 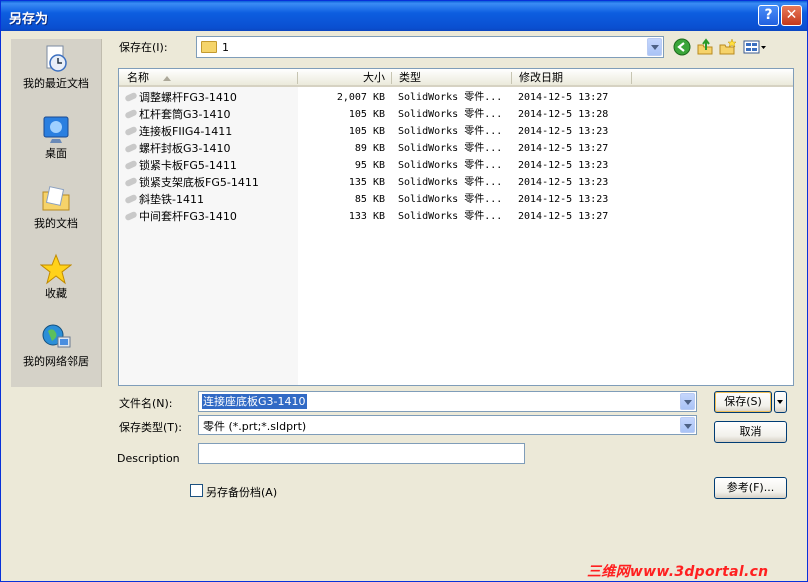 I want to click on back-icon, so click(x=682, y=47).